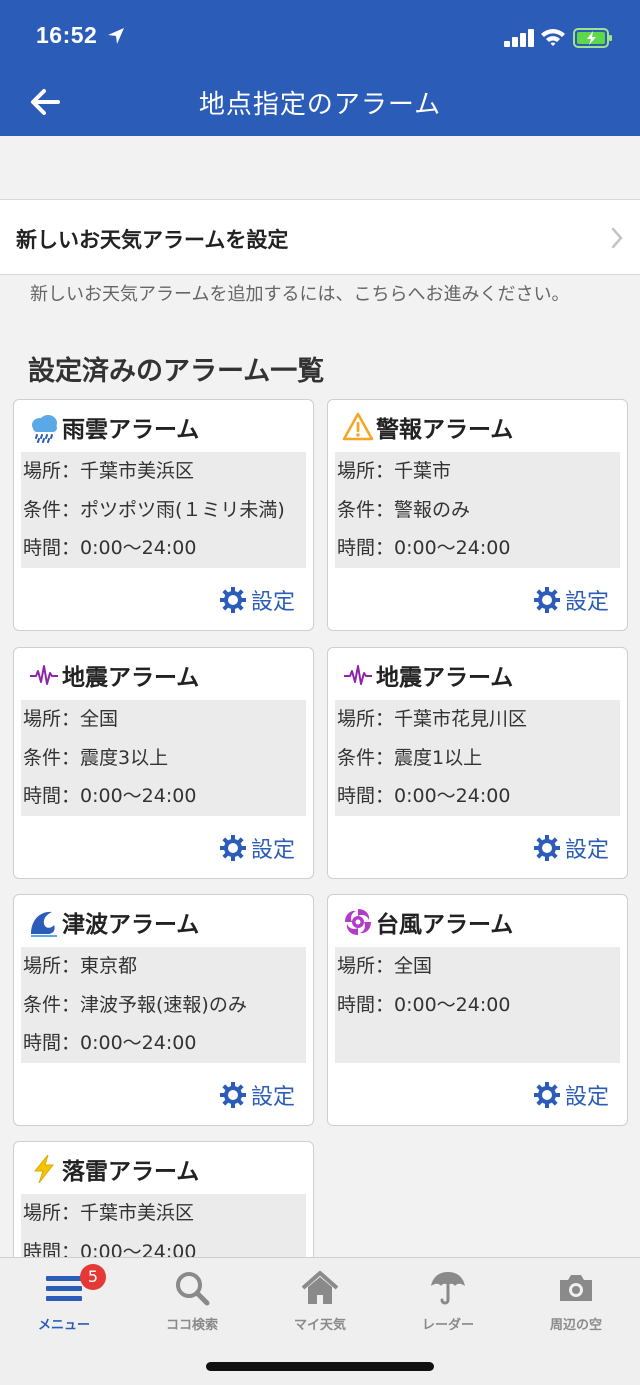  I want to click on card-info: 場所：千葉市美浜区 時間：0:00〜24:00, so click(163, 1225).